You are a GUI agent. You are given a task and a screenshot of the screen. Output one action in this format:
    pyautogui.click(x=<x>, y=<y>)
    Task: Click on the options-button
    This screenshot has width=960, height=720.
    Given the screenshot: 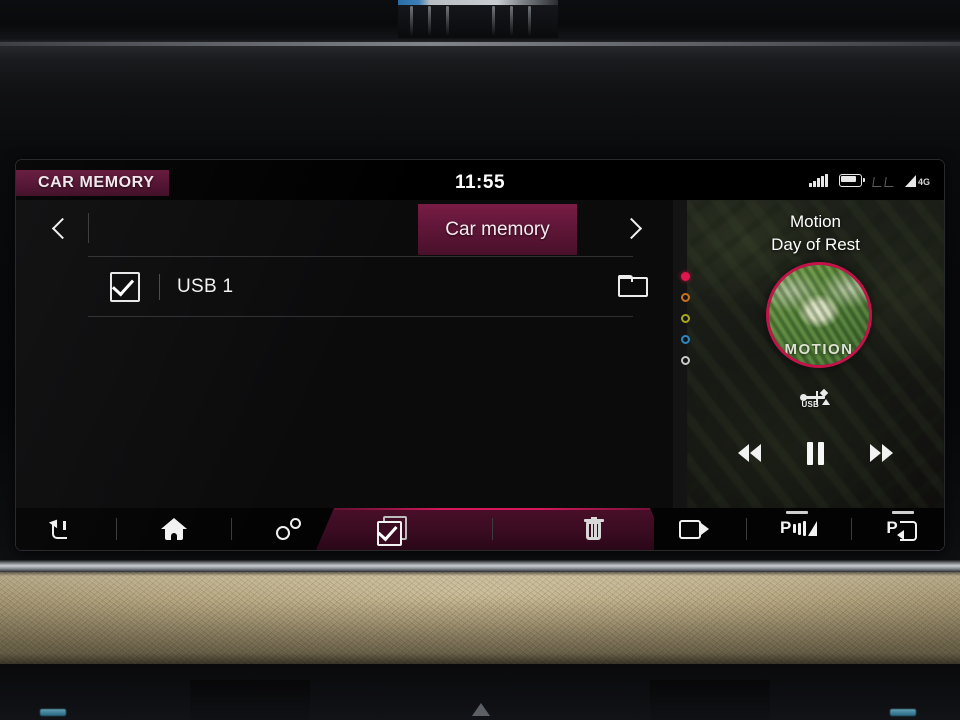 What is the action you would take?
    pyautogui.click(x=290, y=529)
    